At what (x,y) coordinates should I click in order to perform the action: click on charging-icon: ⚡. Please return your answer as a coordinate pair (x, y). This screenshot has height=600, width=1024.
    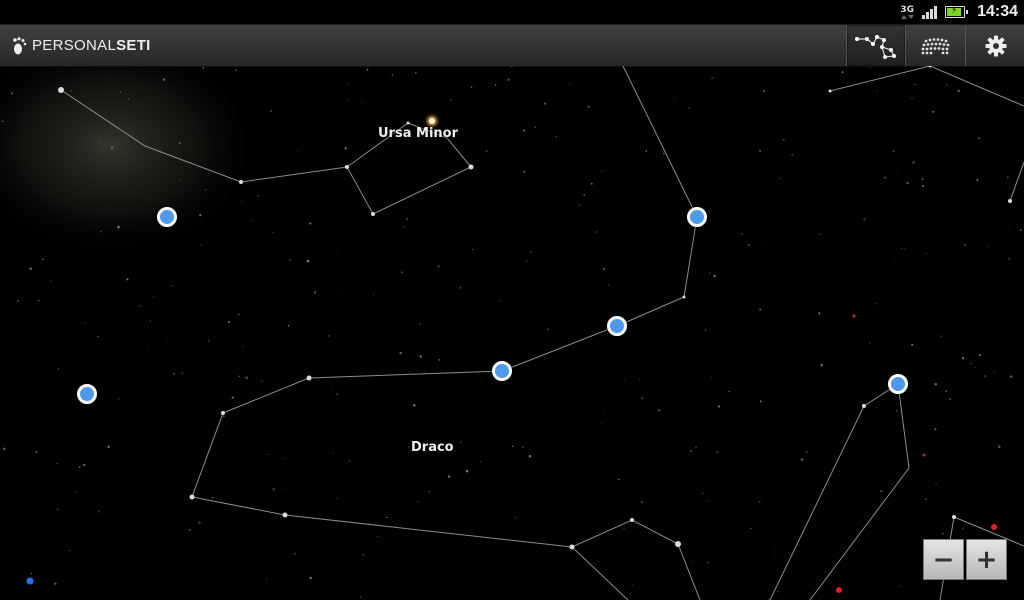
    Looking at the image, I should click on (954, 11).